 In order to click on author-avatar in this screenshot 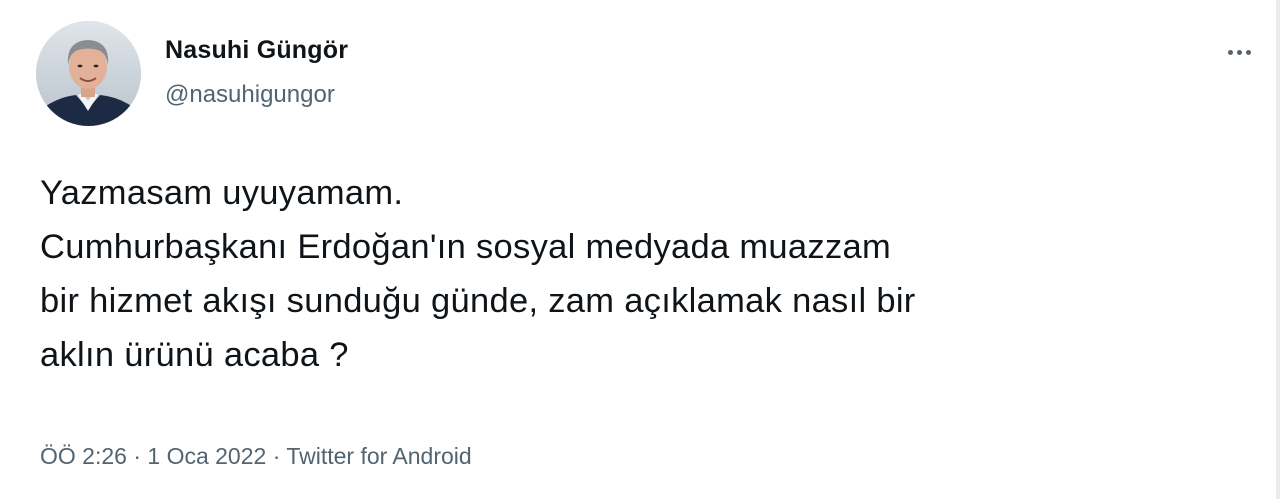, I will do `click(88, 73)`.